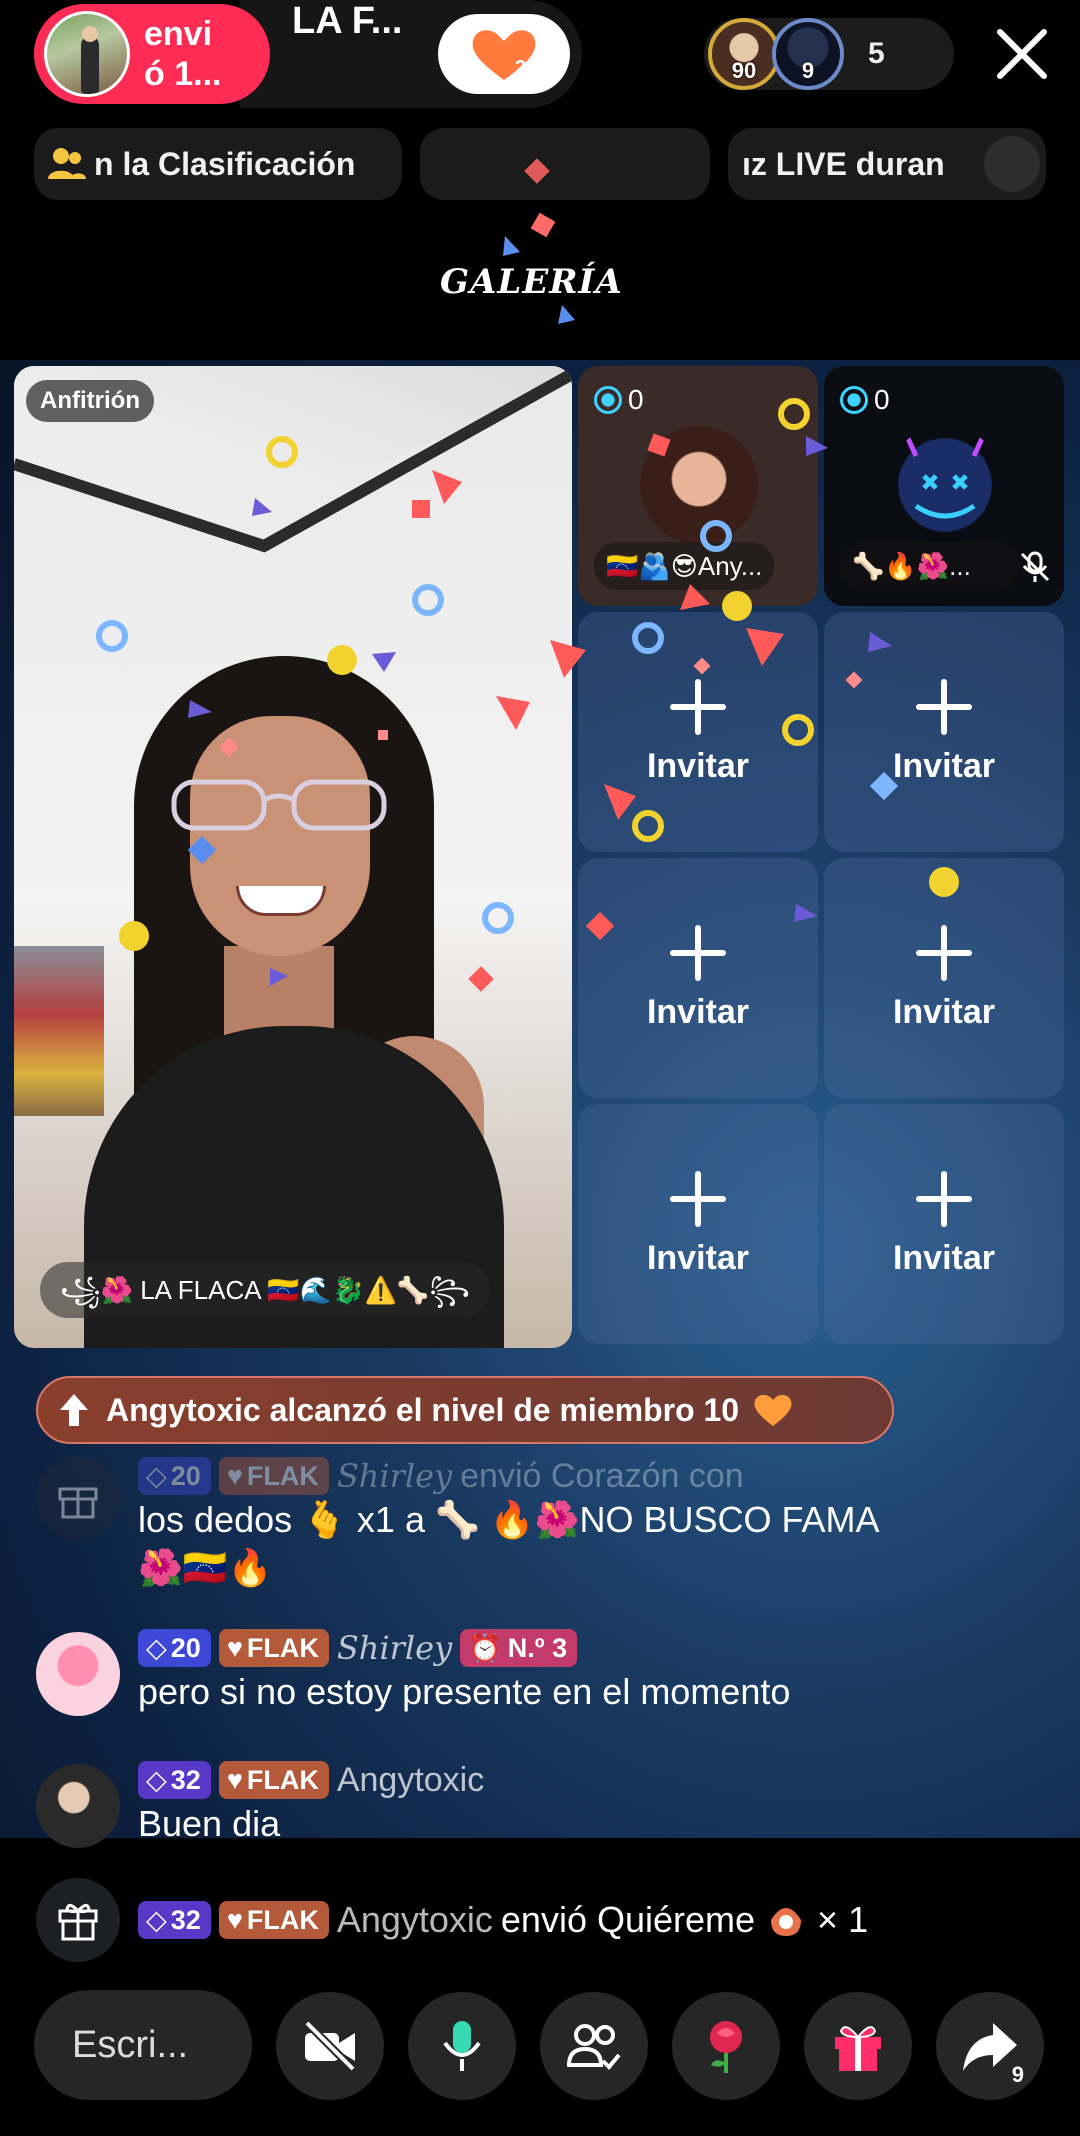 This screenshot has width=1080, height=2136. I want to click on heart-icon: 22, so click(504, 55).